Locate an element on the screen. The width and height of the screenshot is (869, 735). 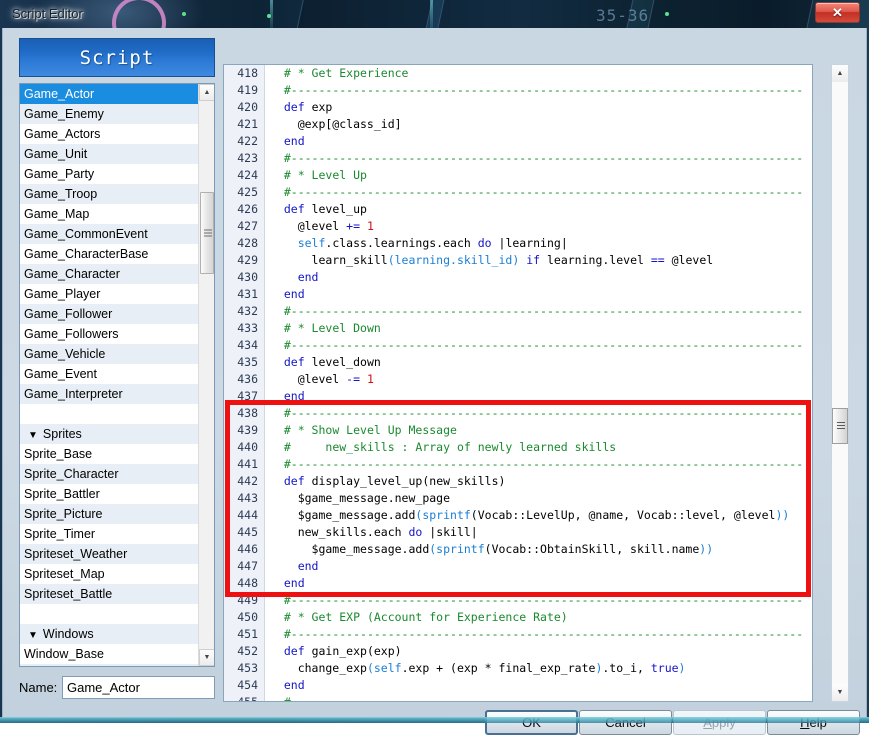
script-list-item: Sprite_Battler is located at coordinates (109, 494).